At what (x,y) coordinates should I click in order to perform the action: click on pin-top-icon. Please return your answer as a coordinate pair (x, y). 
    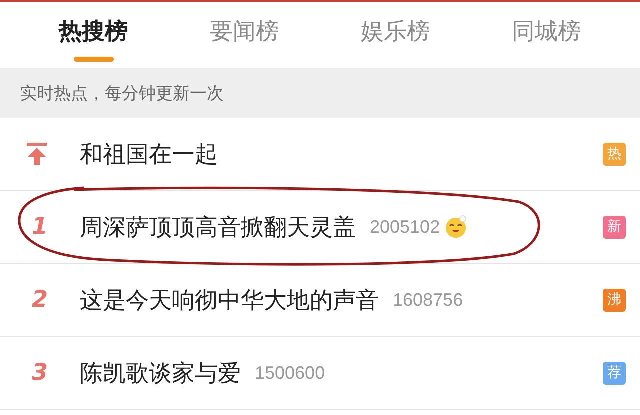
    Looking at the image, I should click on (37, 154).